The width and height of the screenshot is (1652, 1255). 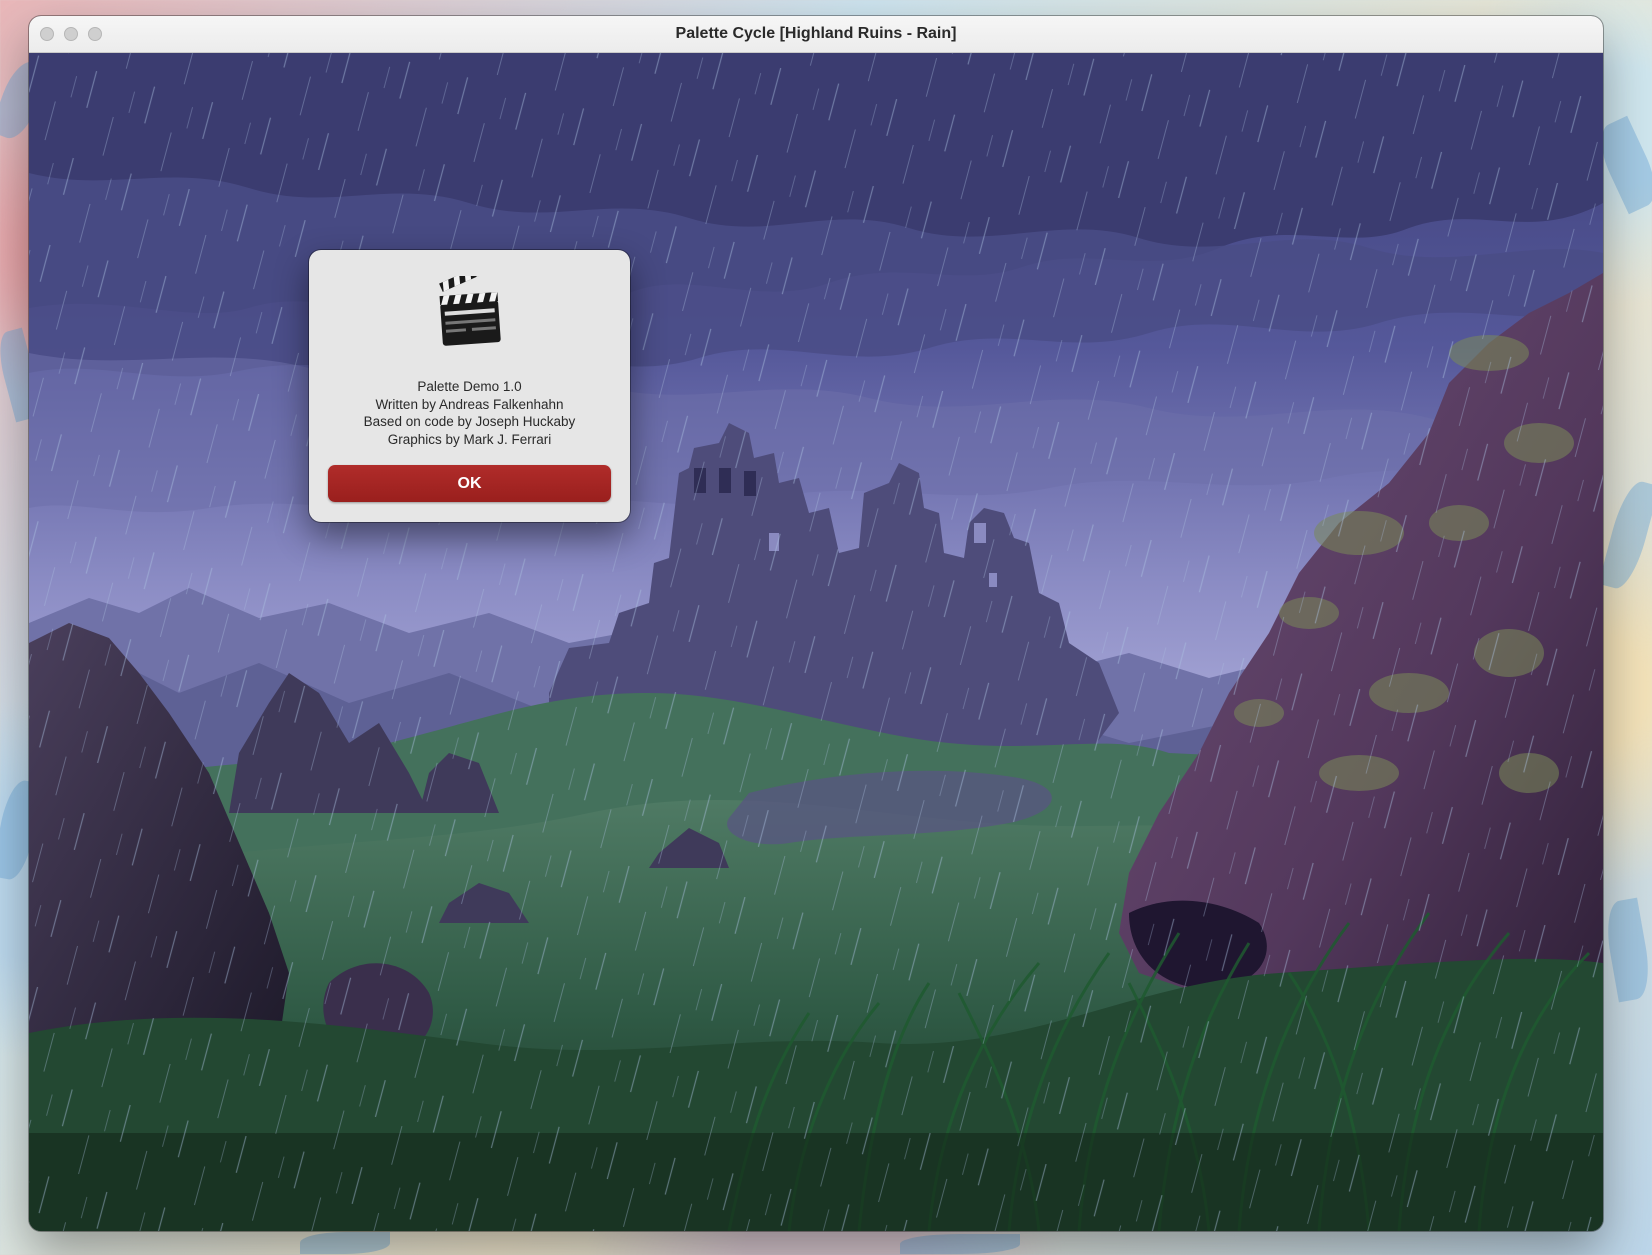 I want to click on code-credit: Based on code by Joseph Huckaby, so click(x=469, y=421).